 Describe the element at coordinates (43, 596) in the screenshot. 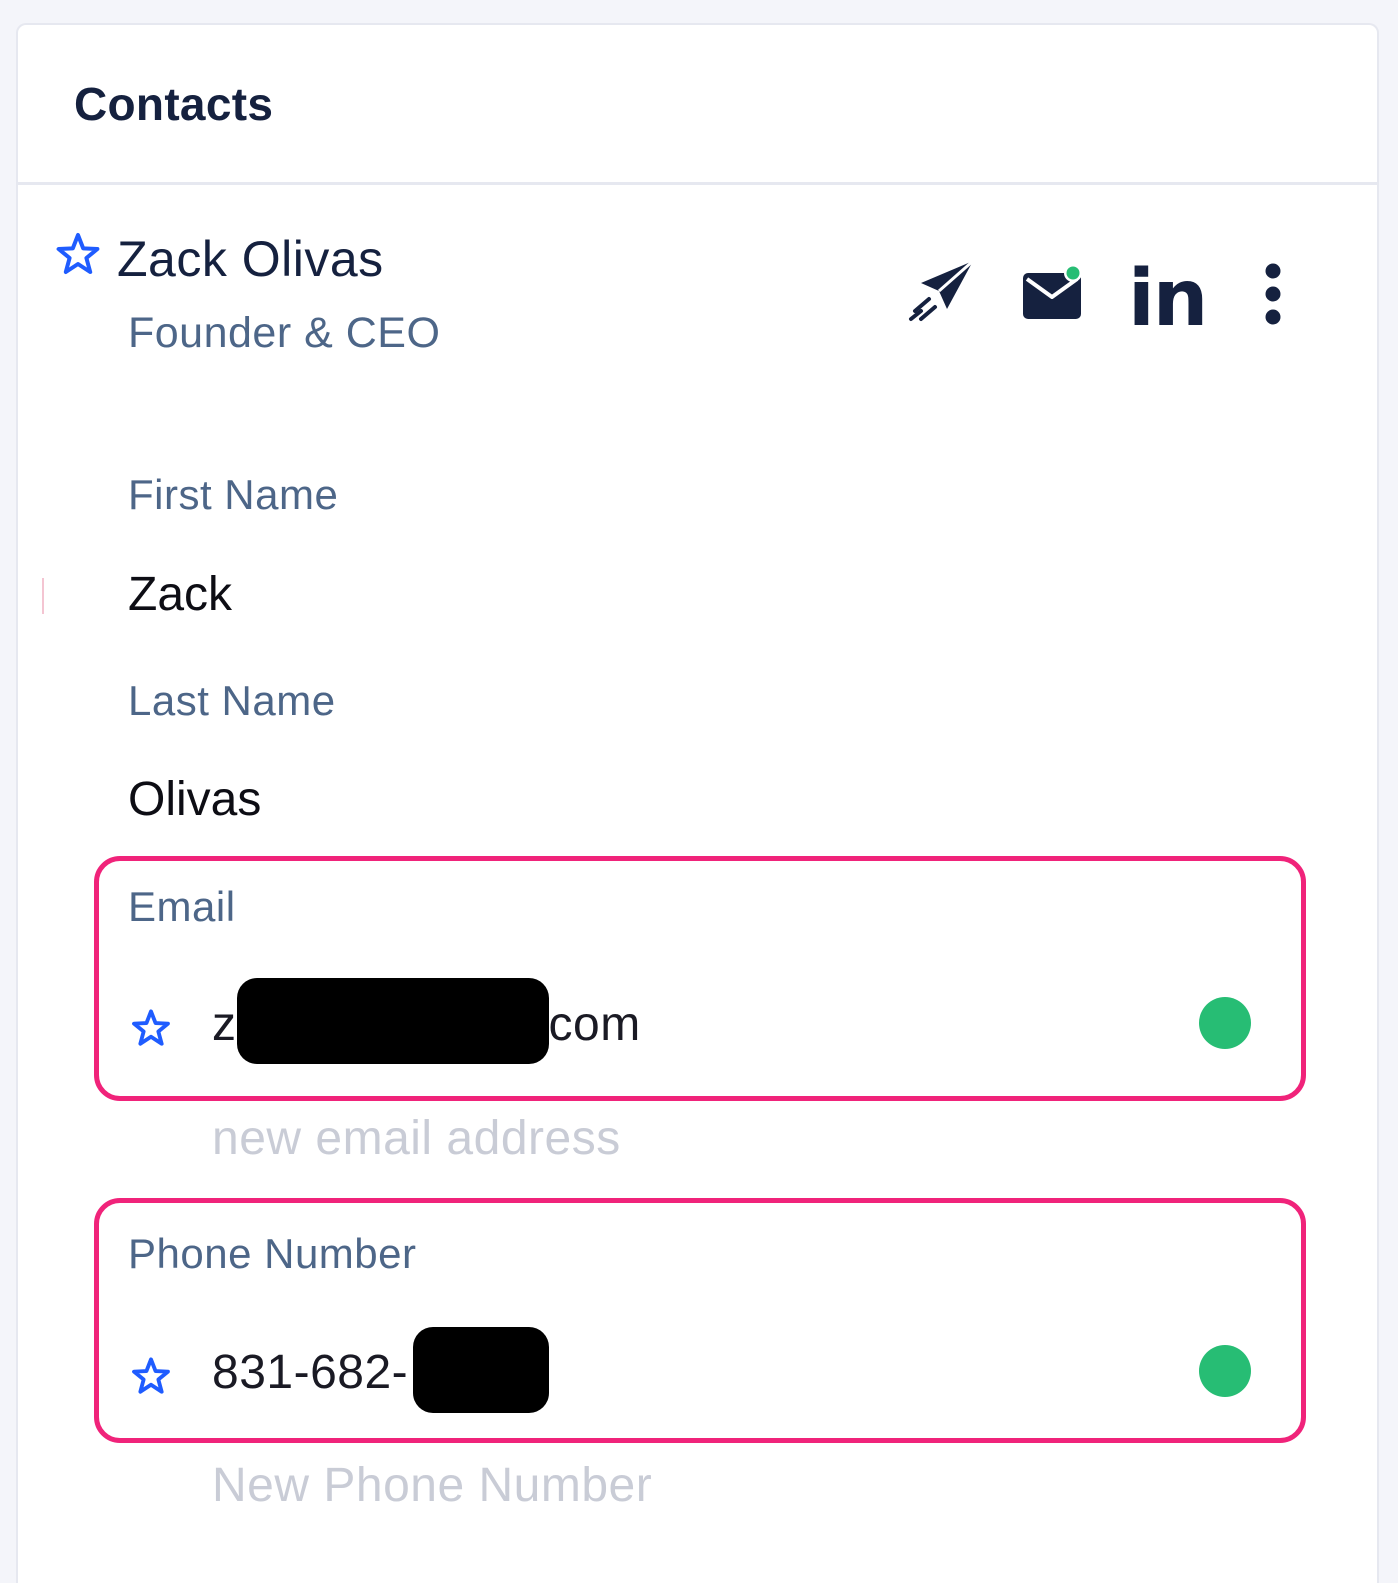

I see `field-marker` at that location.